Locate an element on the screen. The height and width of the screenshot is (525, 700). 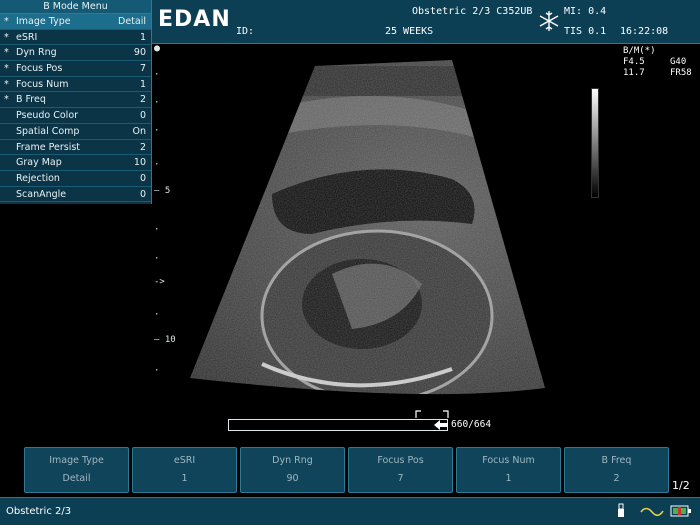
frequency-value: F4.5 is located at coordinates (634, 62).